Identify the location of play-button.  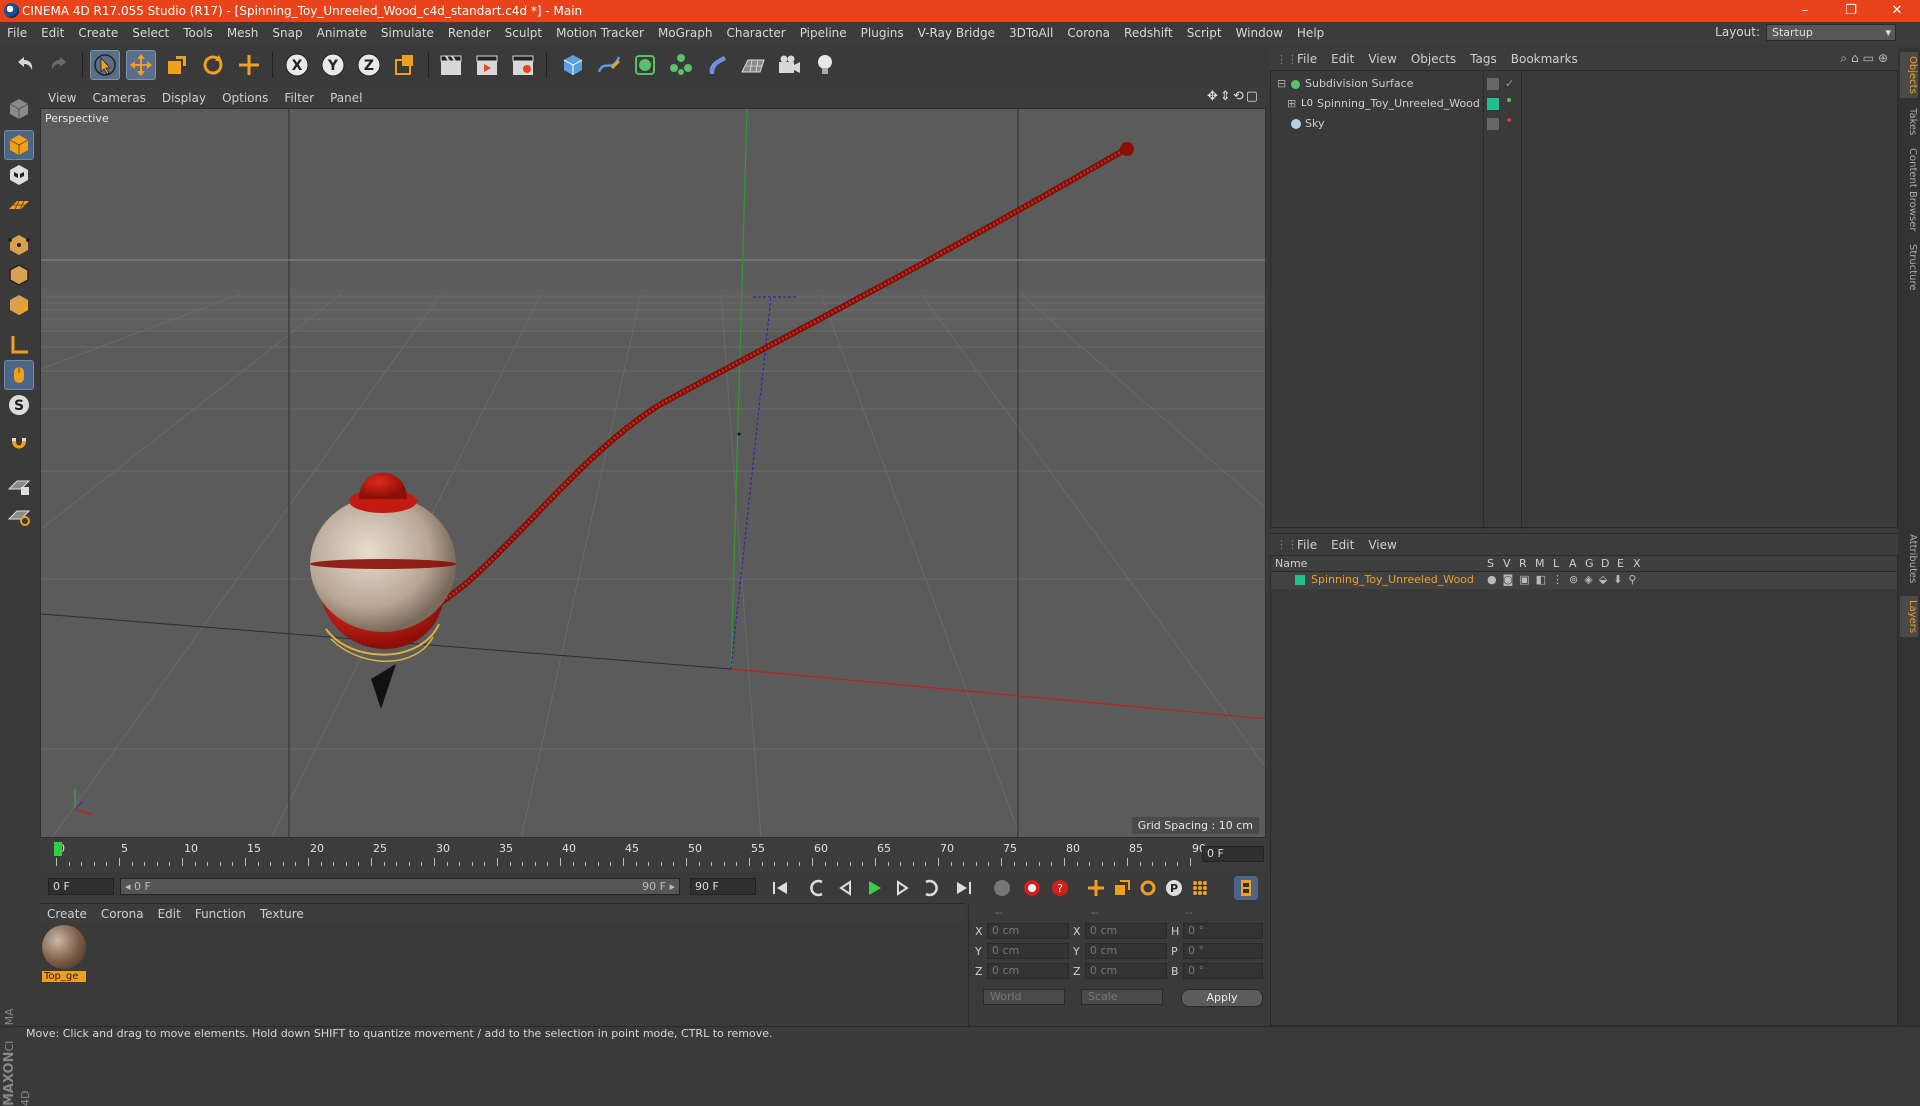
(874, 888).